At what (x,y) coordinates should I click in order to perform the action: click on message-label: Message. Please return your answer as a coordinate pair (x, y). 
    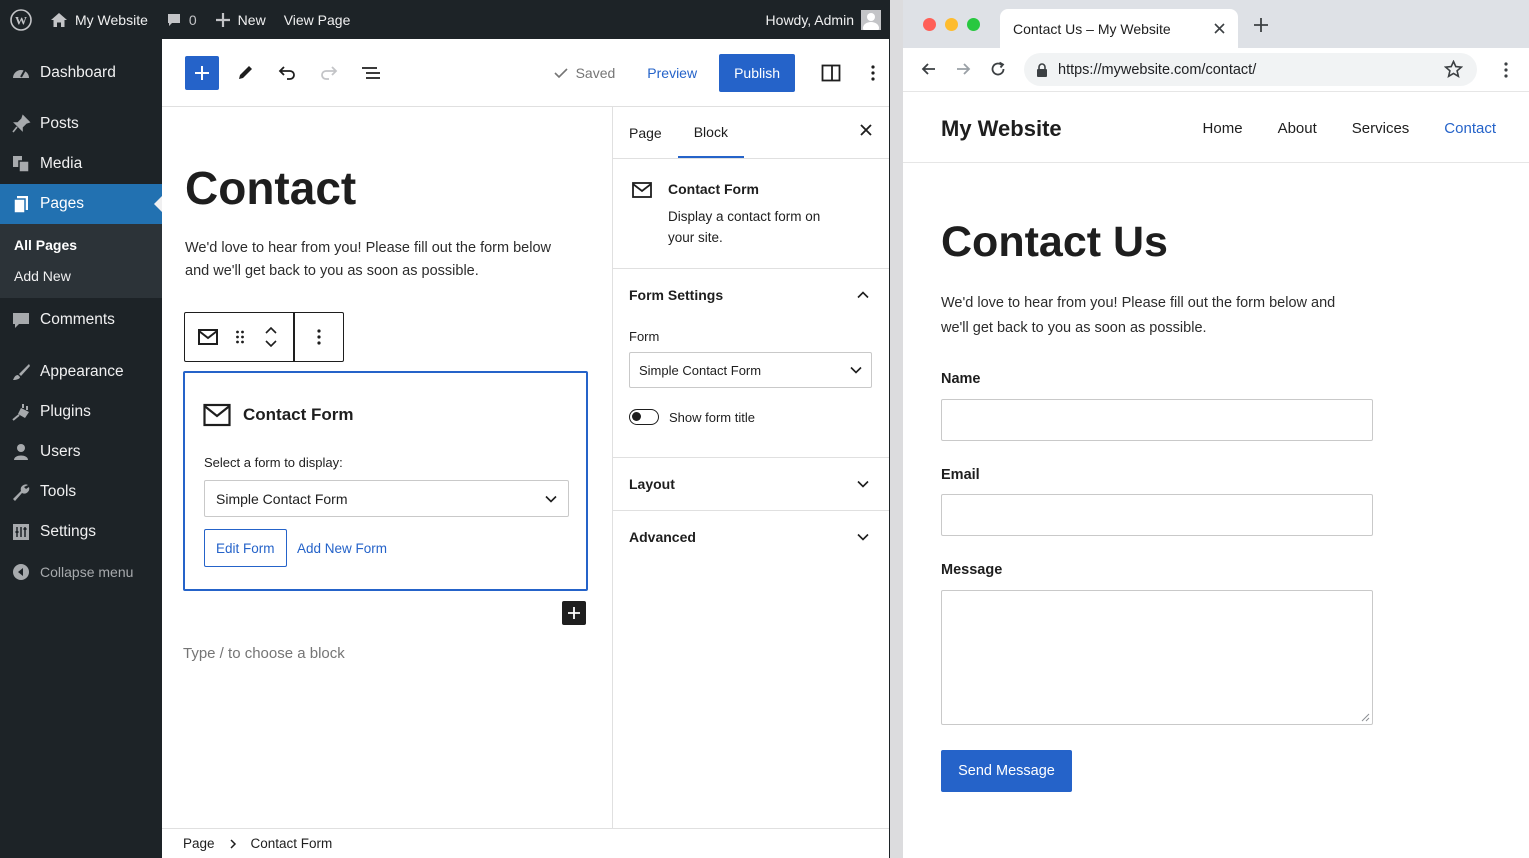
    Looking at the image, I should click on (972, 570).